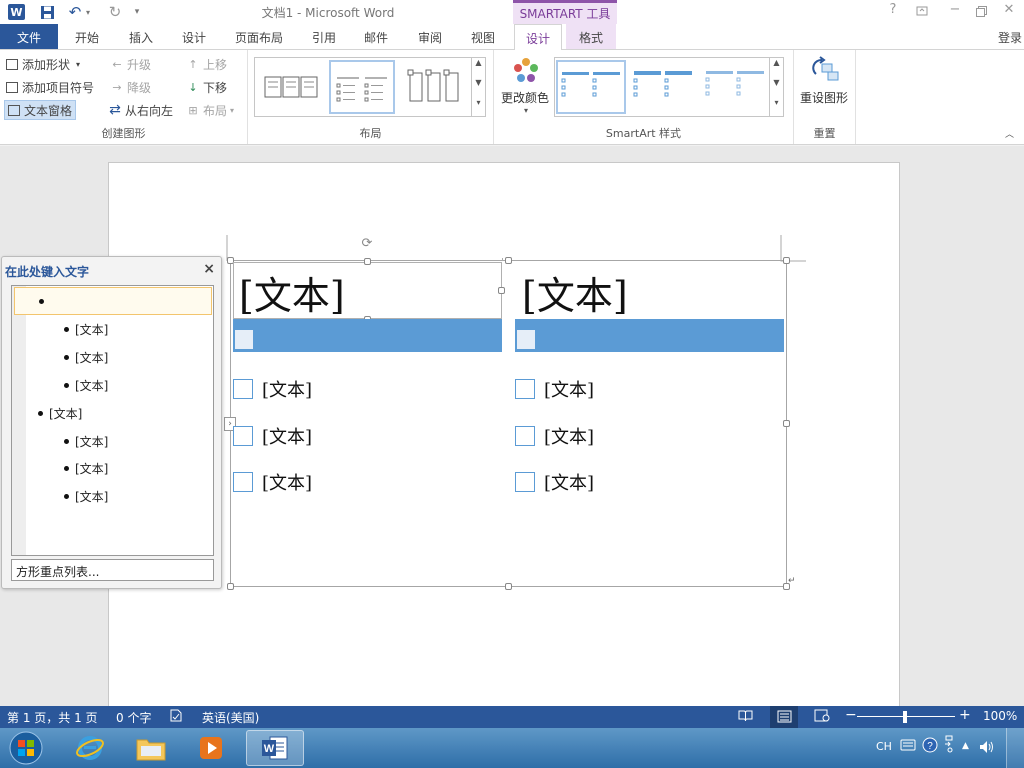 This screenshot has width=1024, height=768. What do you see at coordinates (526, 87) in the screenshot?
I see `change-colors-button: 更改颜色 ▾` at bounding box center [526, 87].